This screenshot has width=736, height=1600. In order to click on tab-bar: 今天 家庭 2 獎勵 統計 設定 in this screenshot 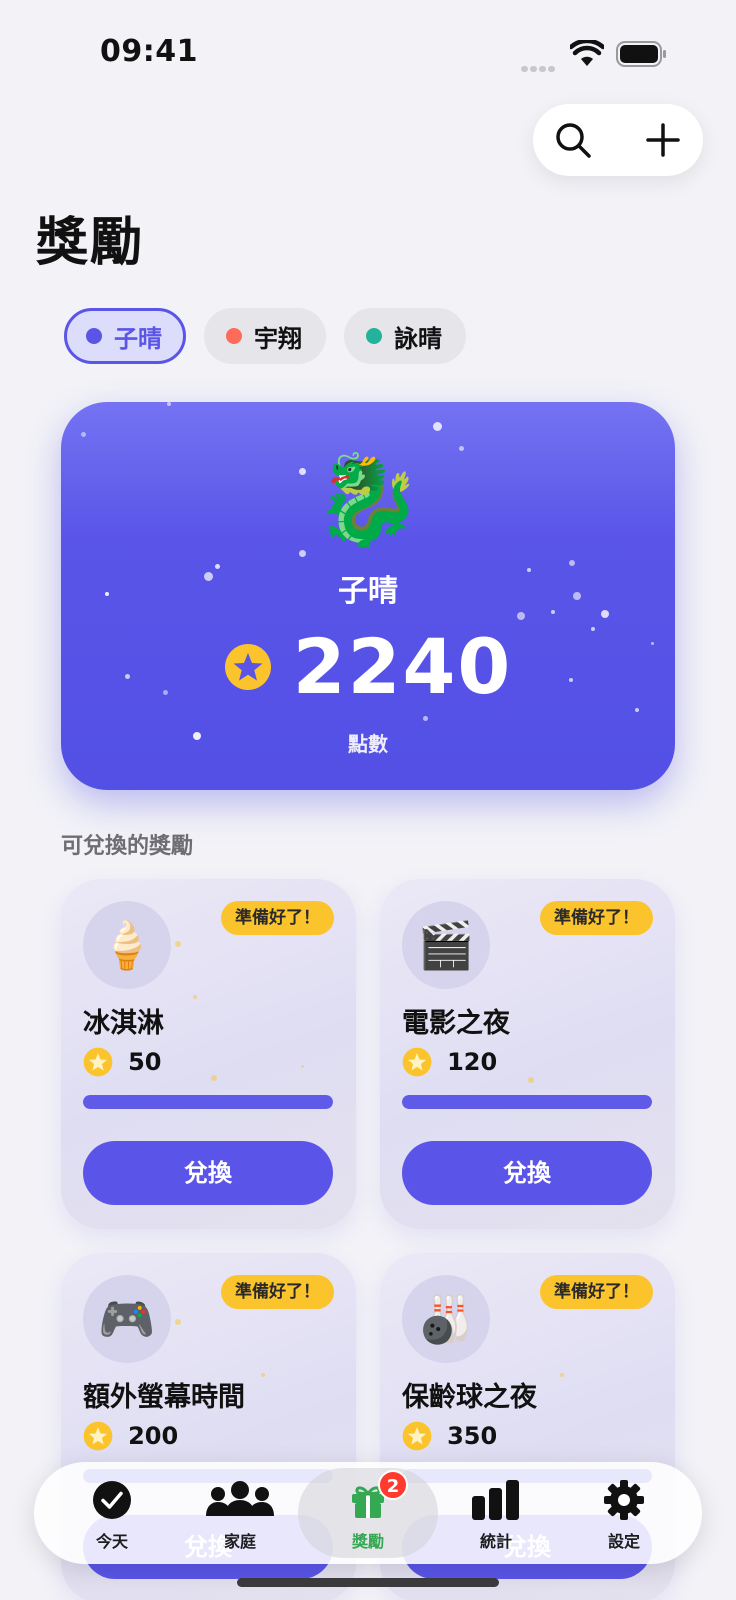, I will do `click(368, 1513)`.